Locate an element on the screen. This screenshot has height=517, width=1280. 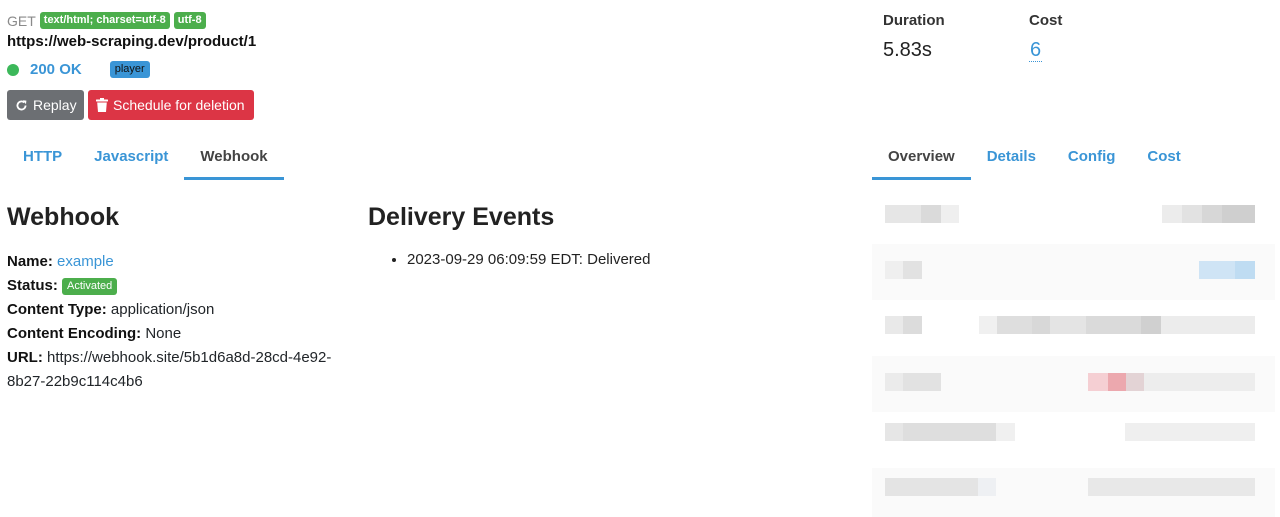
right-tab-bar: Overview Details Config Cost is located at coordinates (1034, 158).